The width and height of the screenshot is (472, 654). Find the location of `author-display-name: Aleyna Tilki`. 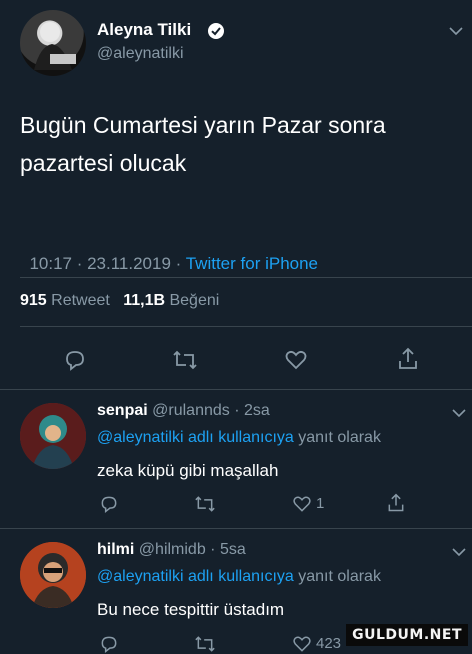

author-display-name: Aleyna Tilki is located at coordinates (144, 30).